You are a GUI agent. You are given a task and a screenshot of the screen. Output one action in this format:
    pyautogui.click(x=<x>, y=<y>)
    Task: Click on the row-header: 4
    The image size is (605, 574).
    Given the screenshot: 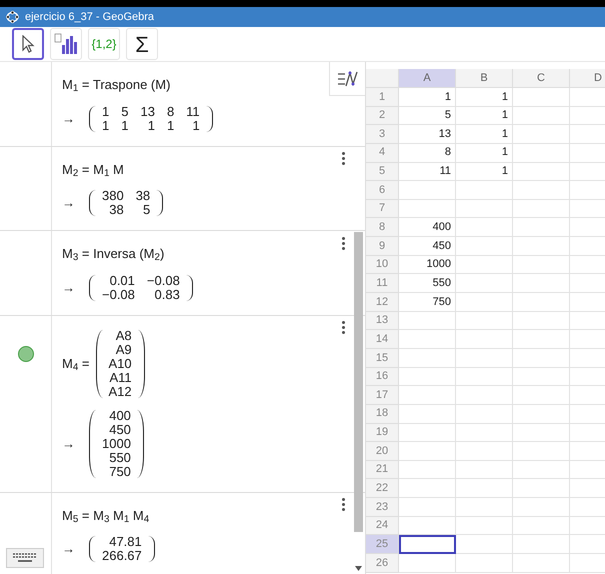 What is the action you would take?
    pyautogui.click(x=382, y=153)
    